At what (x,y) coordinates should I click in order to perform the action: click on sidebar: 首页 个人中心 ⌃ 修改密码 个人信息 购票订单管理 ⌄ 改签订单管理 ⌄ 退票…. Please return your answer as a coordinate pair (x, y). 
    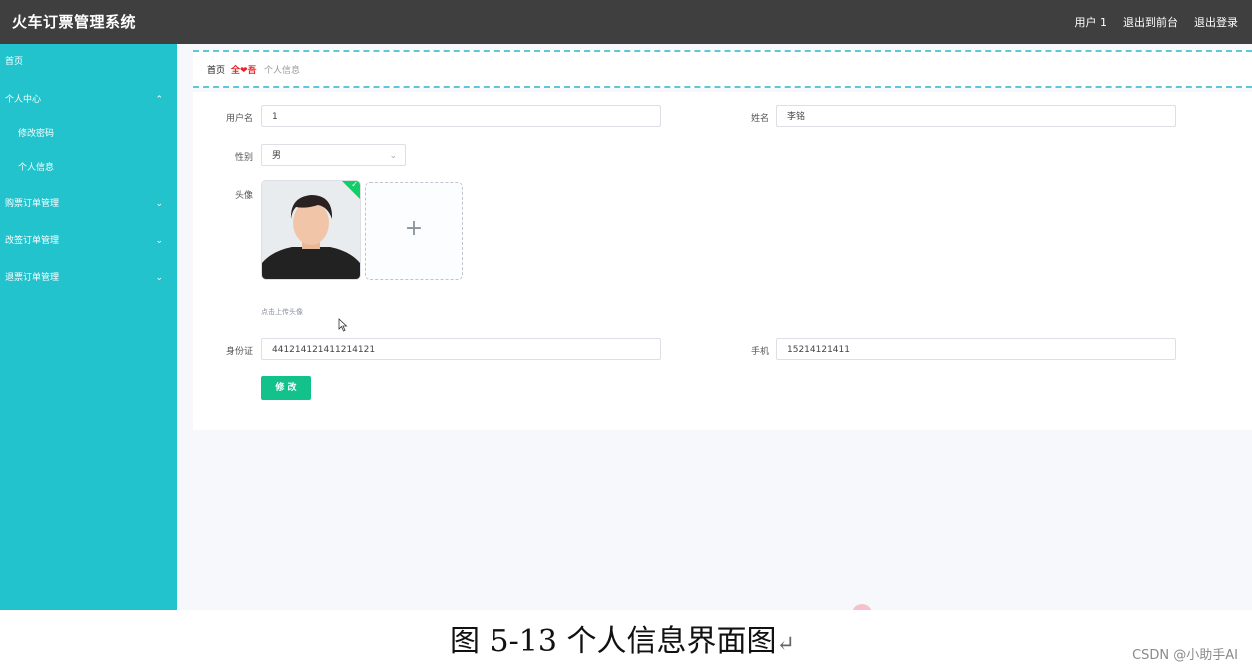
    Looking at the image, I should click on (88, 327).